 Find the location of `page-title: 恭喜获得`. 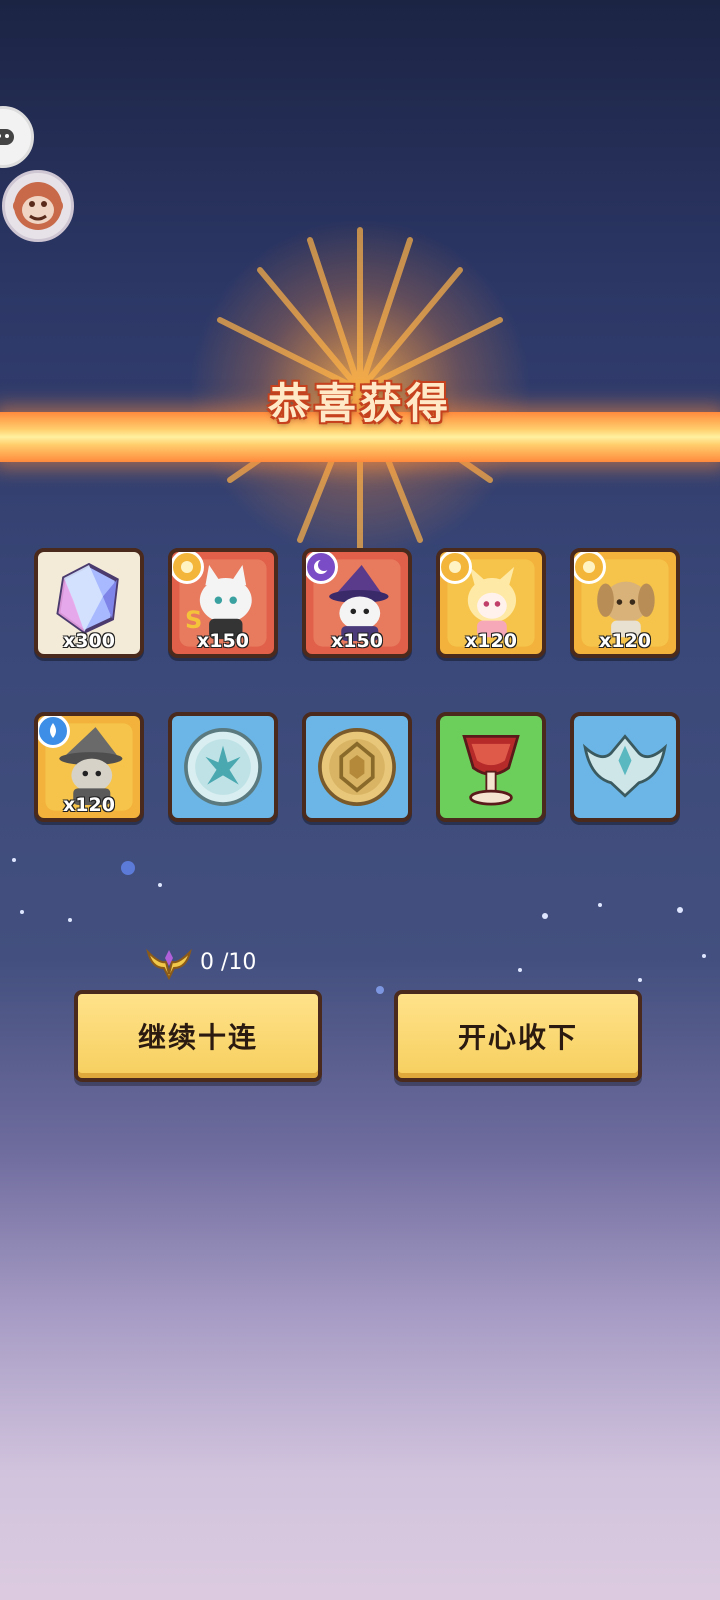

page-title: 恭喜获得 is located at coordinates (359, 403).